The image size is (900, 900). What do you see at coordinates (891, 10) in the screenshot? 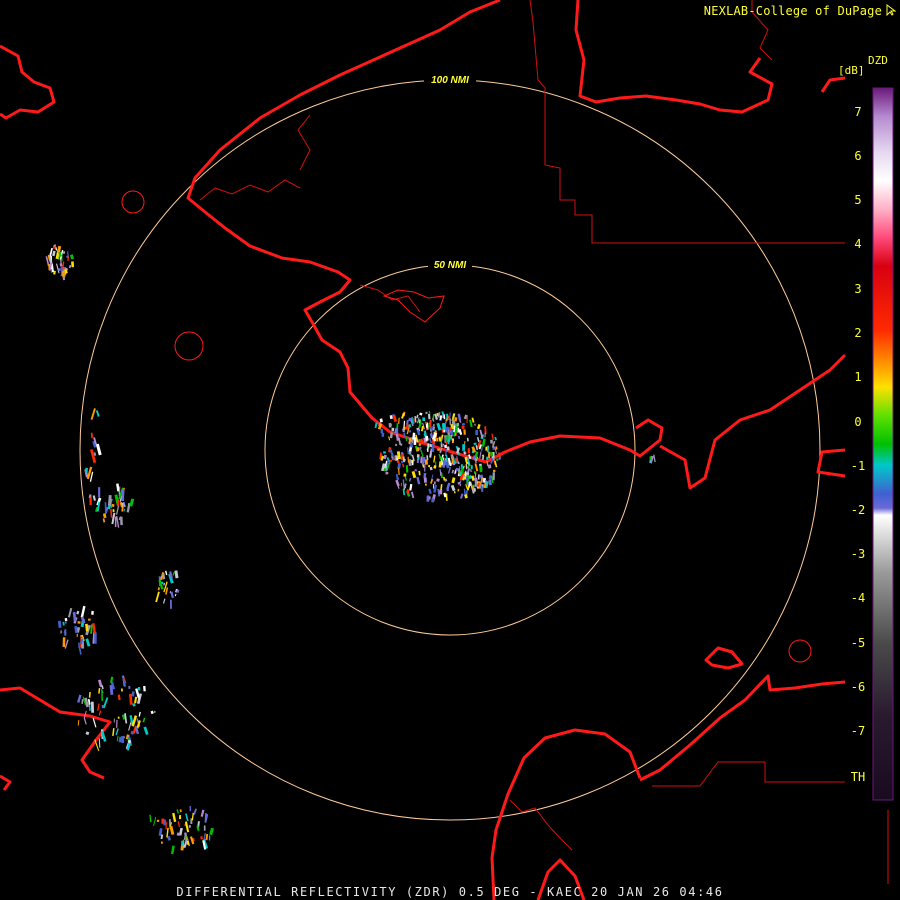
I see `cursor-icon` at bounding box center [891, 10].